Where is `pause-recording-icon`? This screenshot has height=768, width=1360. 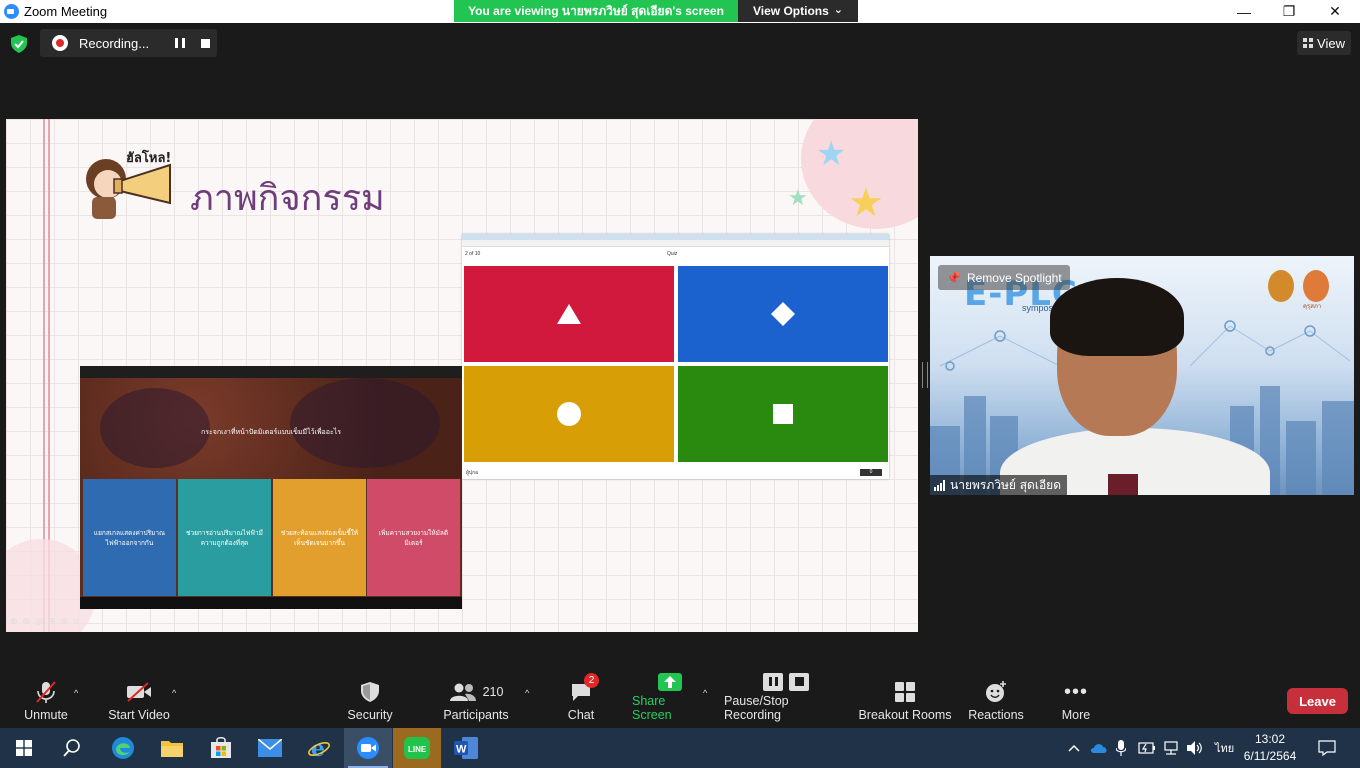
pause-recording-icon is located at coordinates (180, 43).